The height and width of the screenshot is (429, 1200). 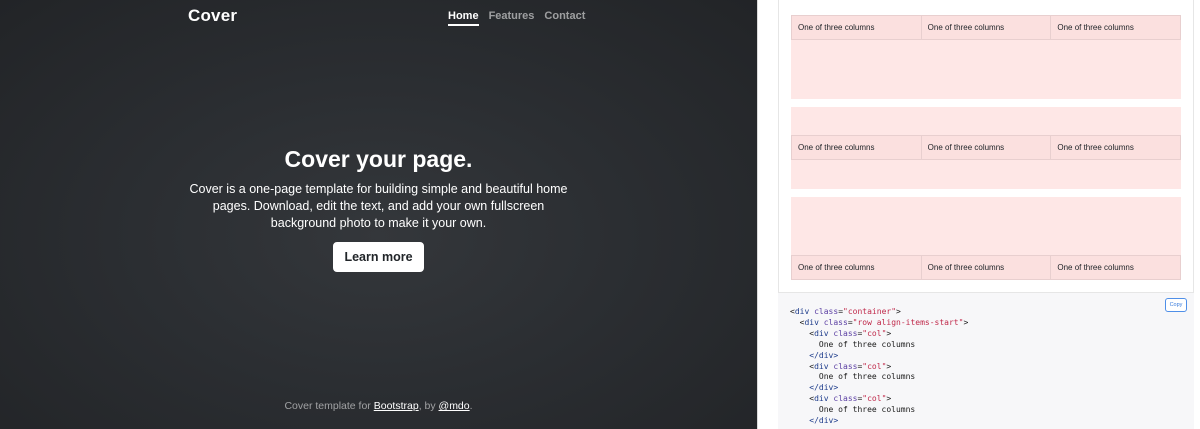 What do you see at coordinates (512, 18) in the screenshot?
I see `nav-features: Features` at bounding box center [512, 18].